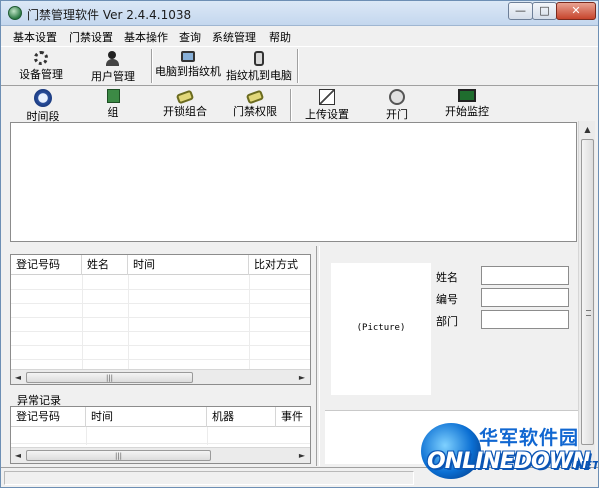 The image size is (599, 488). I want to click on abnormal-records-grid: 登记号码 时间 机器 事件 ◄ ||| ►, so click(160, 435).